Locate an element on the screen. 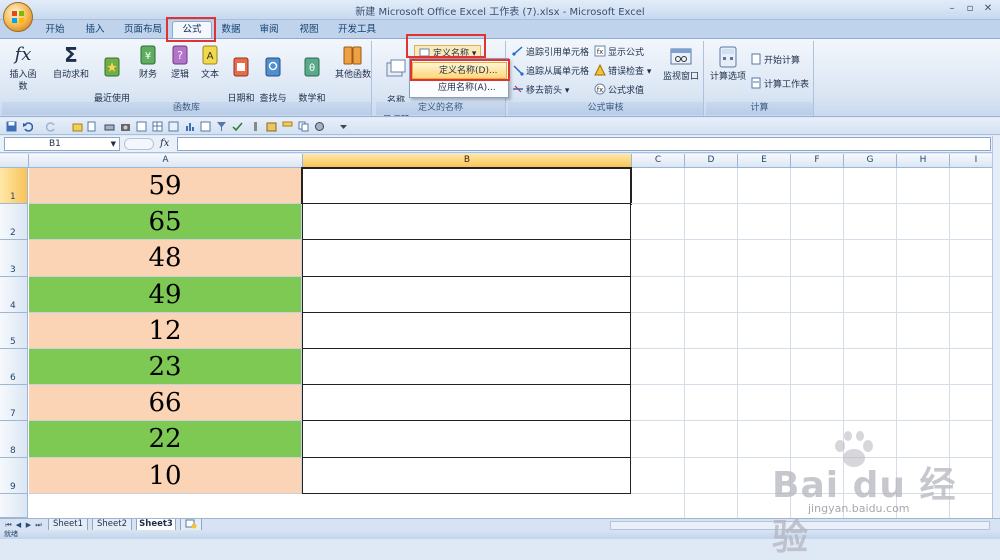 This screenshot has width=1000, height=560. financial-button: ¥ 财务 is located at coordinates (148, 62).